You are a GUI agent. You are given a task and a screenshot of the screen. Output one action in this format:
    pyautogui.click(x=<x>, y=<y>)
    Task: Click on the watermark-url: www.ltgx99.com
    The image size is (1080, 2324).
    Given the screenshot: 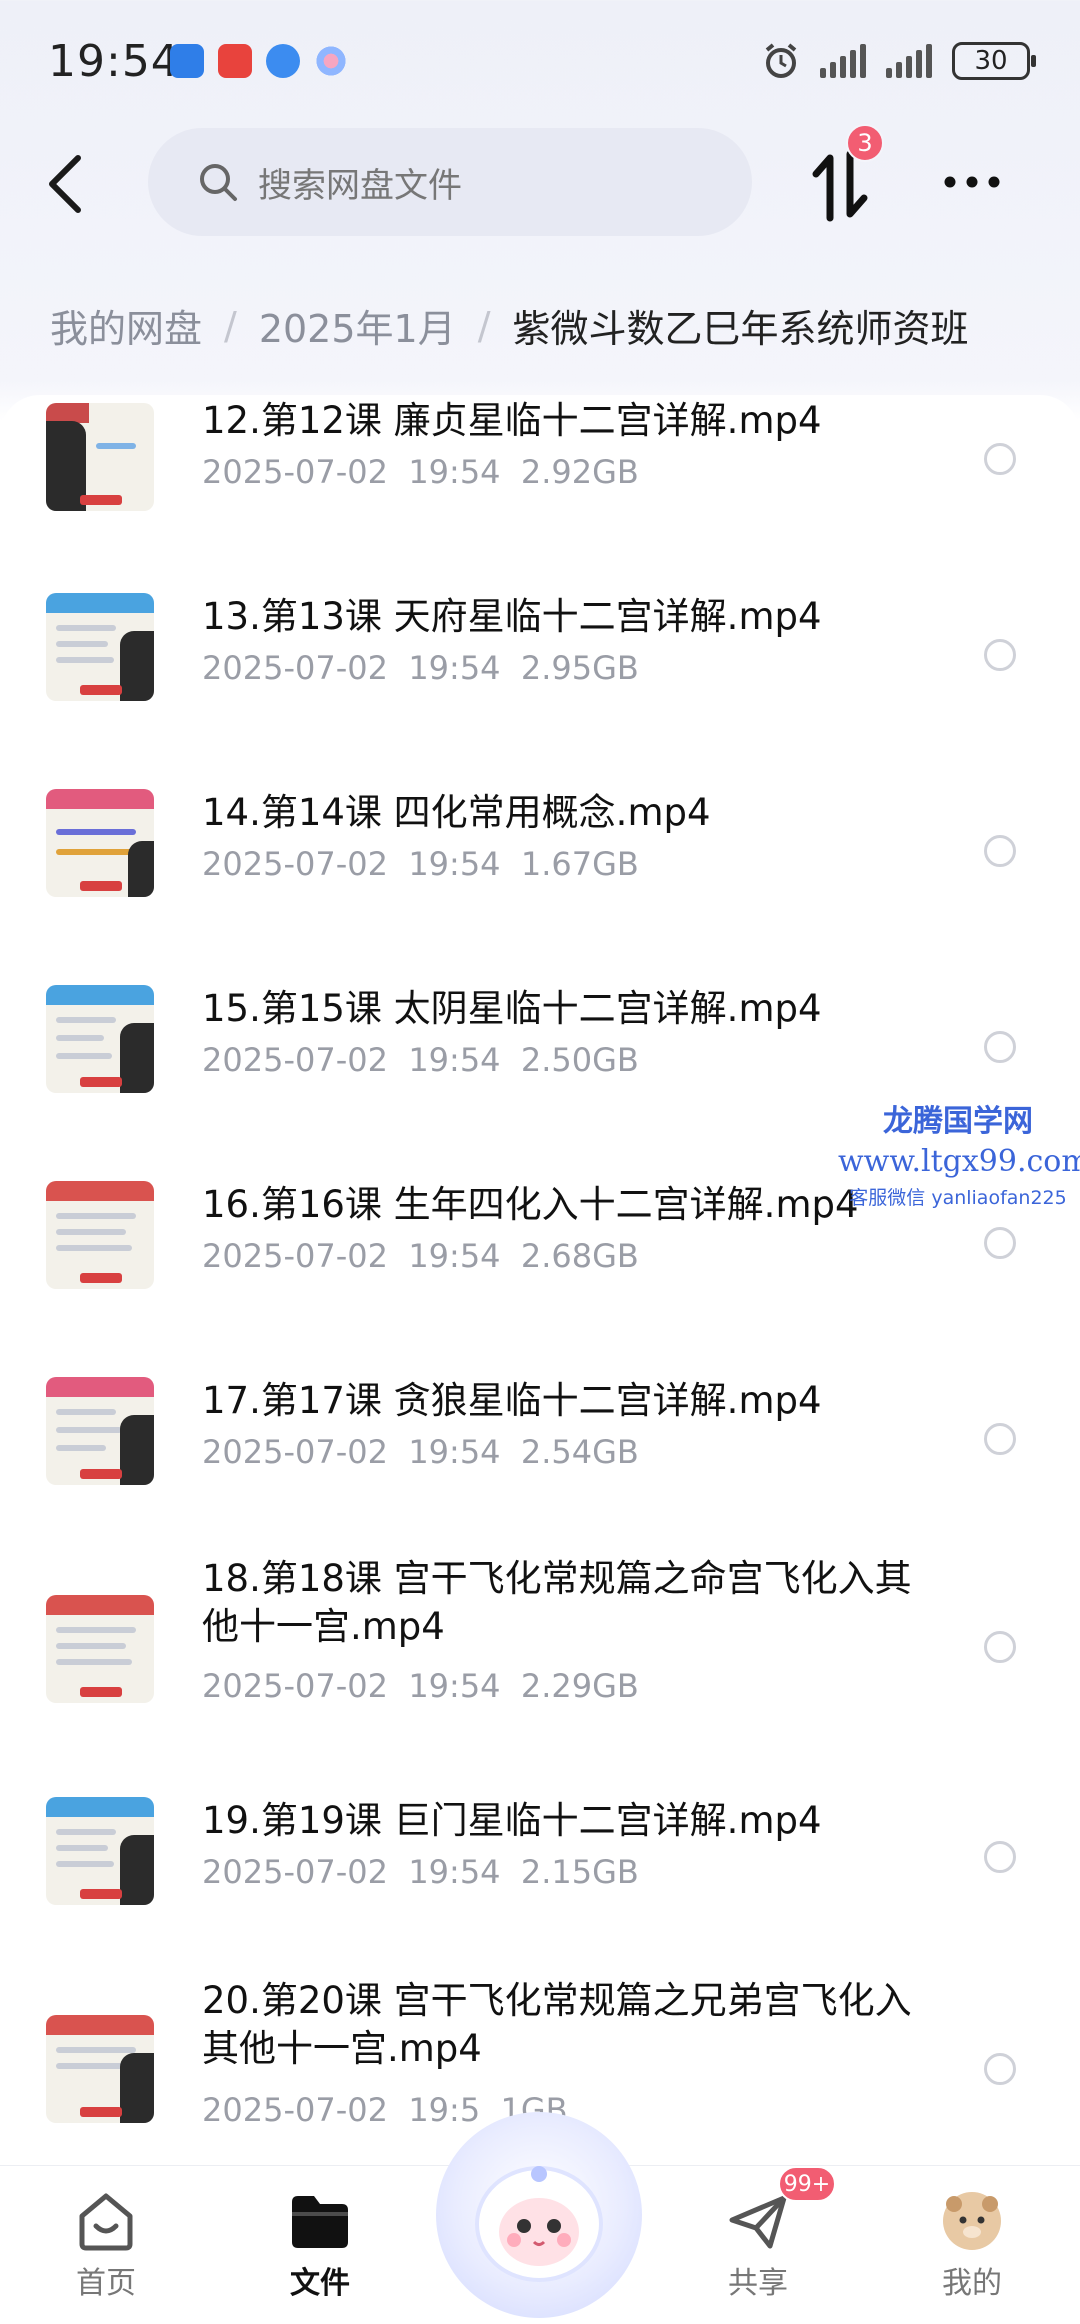 What is the action you would take?
    pyautogui.click(x=959, y=1161)
    